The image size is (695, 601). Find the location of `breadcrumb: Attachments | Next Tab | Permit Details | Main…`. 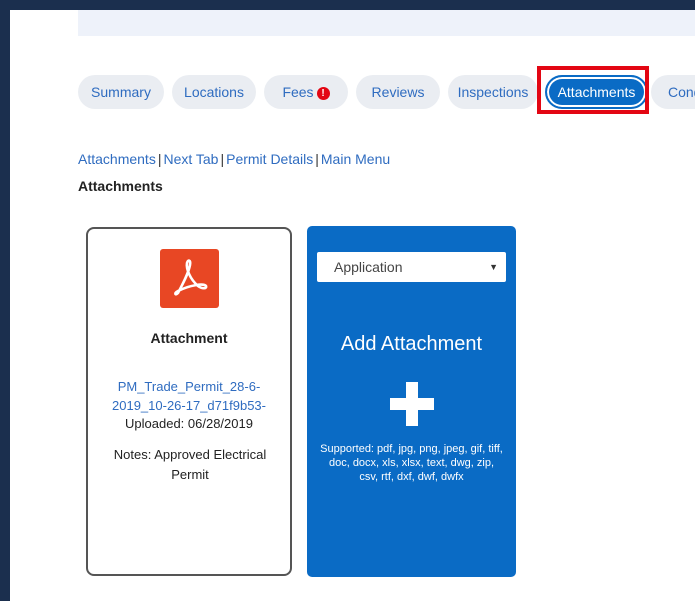

breadcrumb: Attachments | Next Tab | Permit Details | Main… is located at coordinates (234, 159).